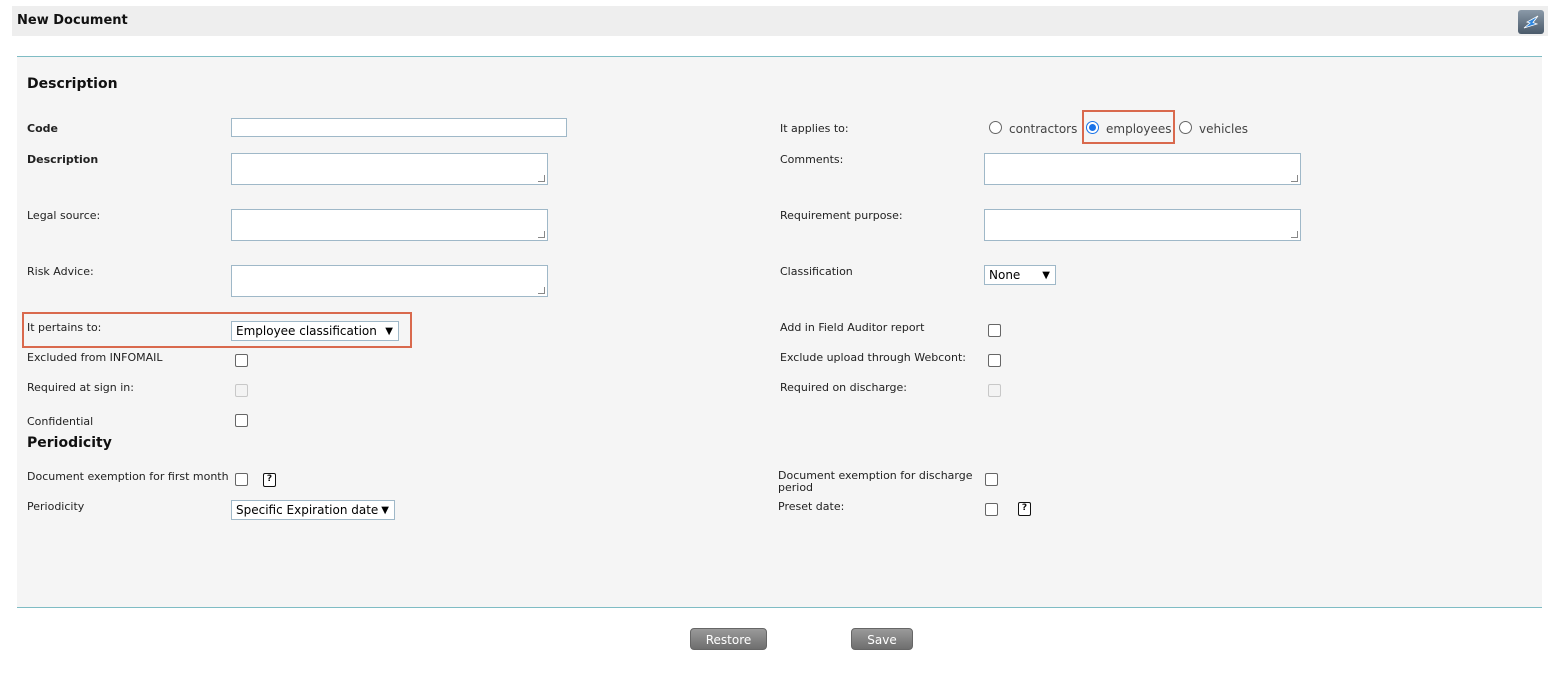 The height and width of the screenshot is (679, 1566). I want to click on classification-select: None ▼, so click(1020, 275).